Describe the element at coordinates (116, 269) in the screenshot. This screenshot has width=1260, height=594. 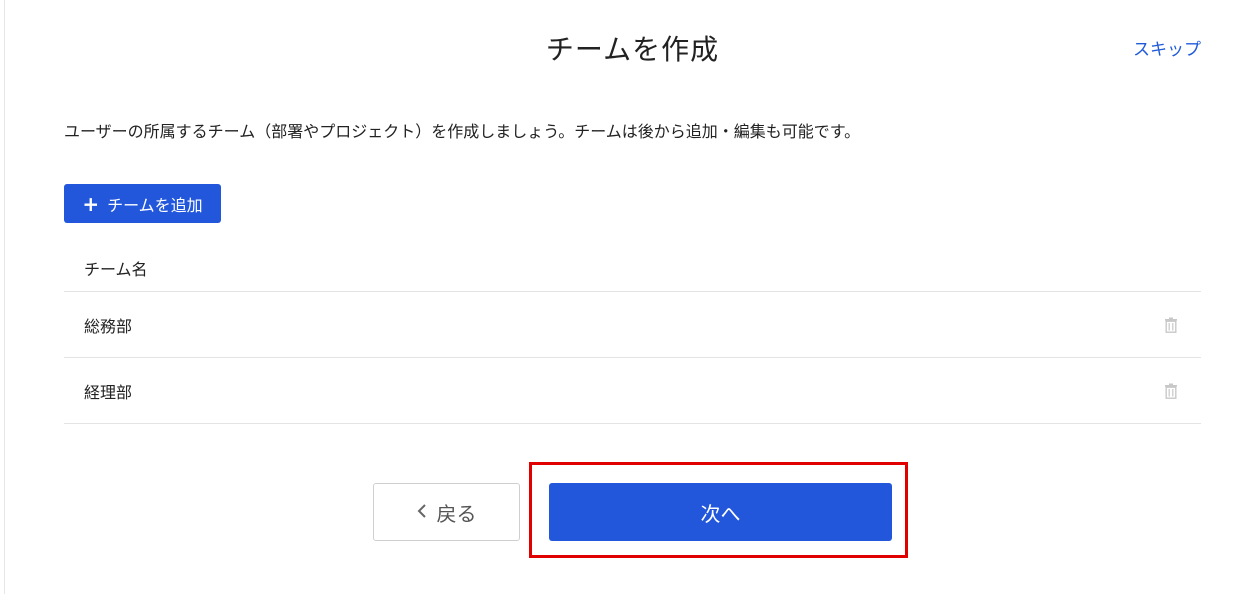
I see `column-header-team-name: チーム名` at that location.